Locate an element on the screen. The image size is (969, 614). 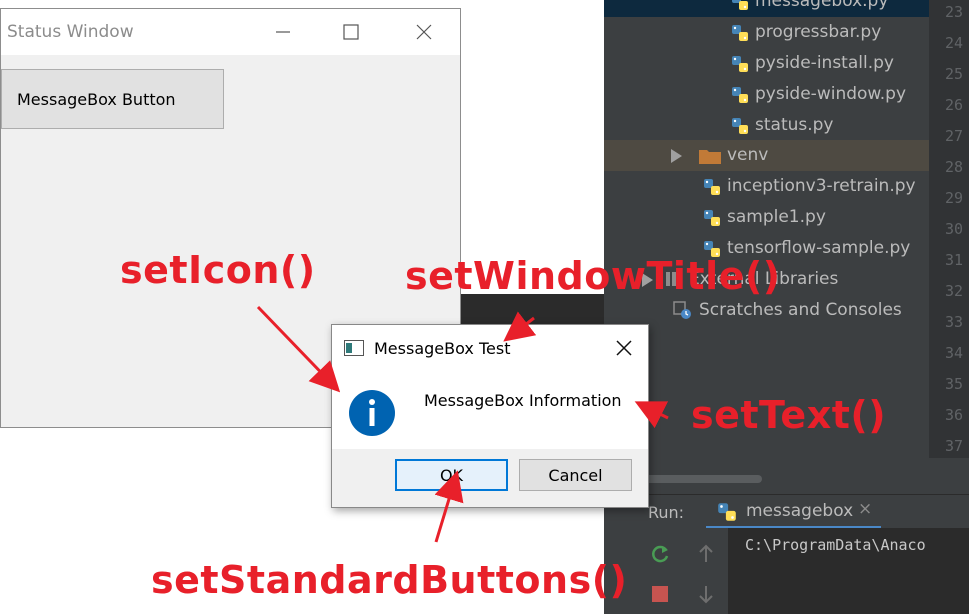
tree-item-progressbar: progressbar.py is located at coordinates (766, 32).